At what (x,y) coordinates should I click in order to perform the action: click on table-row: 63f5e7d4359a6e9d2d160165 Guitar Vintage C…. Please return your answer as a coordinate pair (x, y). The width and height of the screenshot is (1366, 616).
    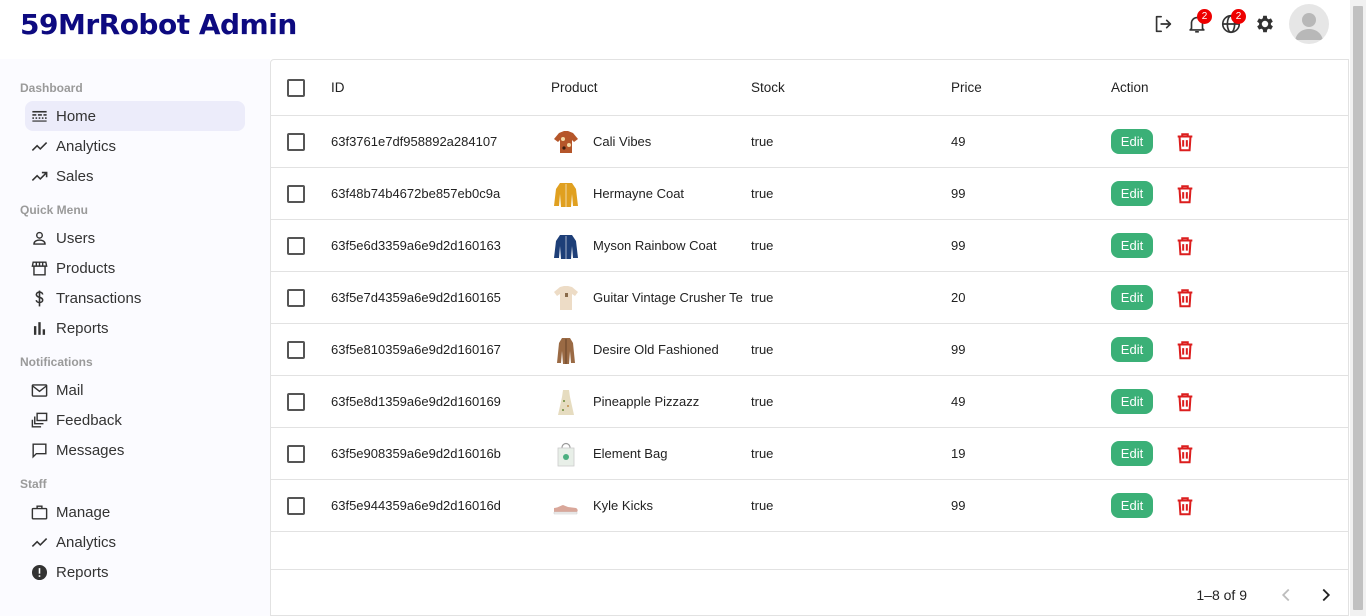
    Looking at the image, I should click on (809, 298).